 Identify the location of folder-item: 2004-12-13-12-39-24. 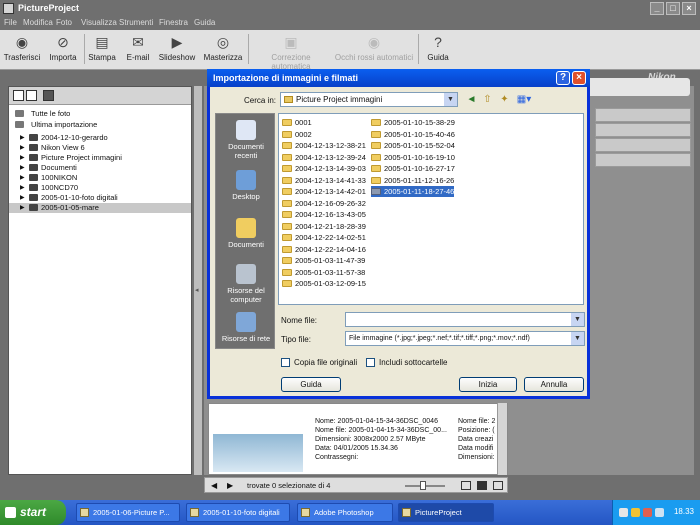
(324, 157).